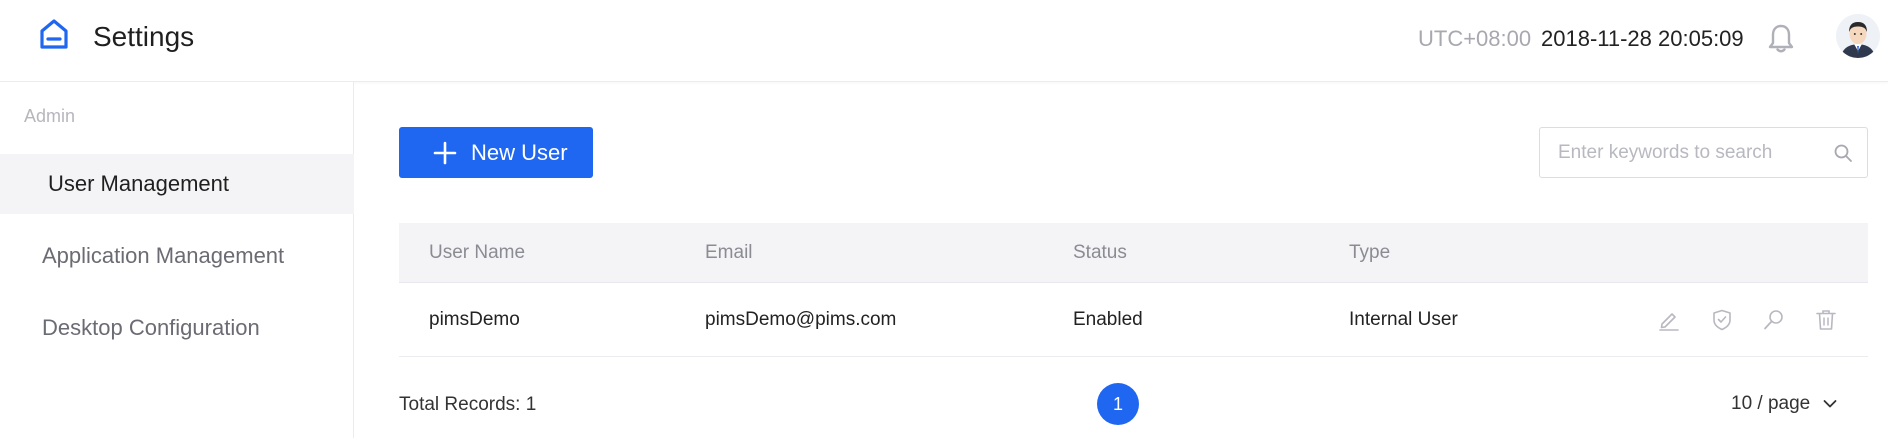 The height and width of the screenshot is (438, 1888). I want to click on cell-user-name: pimsDemo, so click(474, 319).